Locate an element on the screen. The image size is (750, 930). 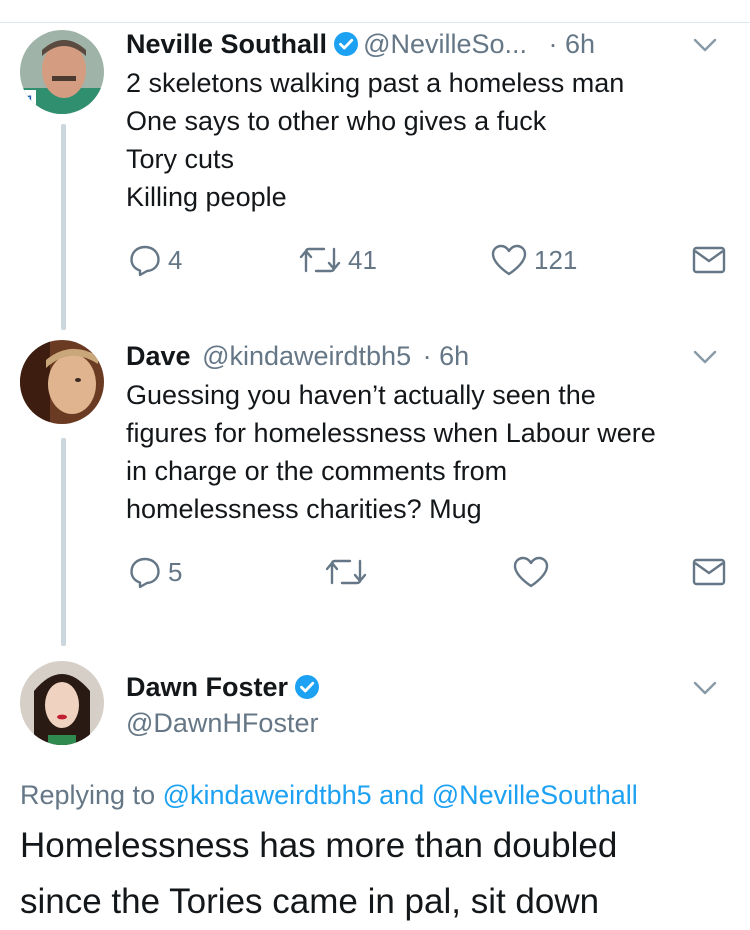
tweet-actions: 4 41 121 is located at coordinates (426, 260).